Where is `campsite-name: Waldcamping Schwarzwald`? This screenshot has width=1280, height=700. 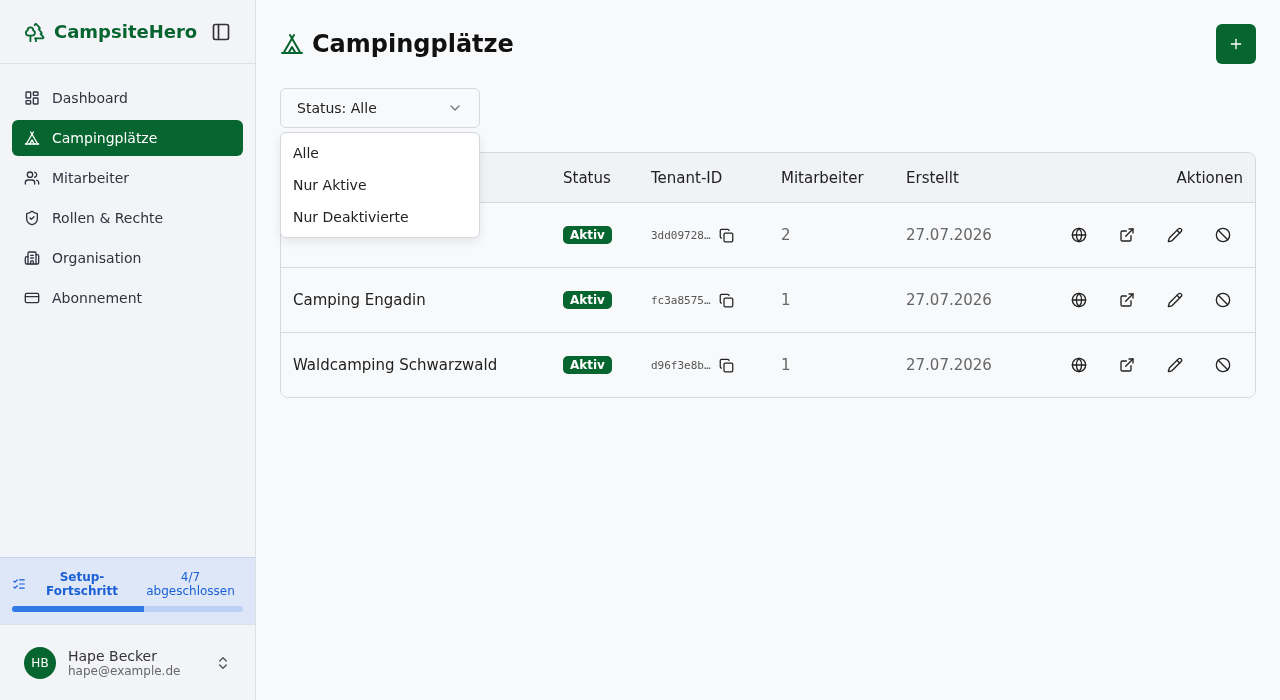 campsite-name: Waldcamping Schwarzwald is located at coordinates (395, 365).